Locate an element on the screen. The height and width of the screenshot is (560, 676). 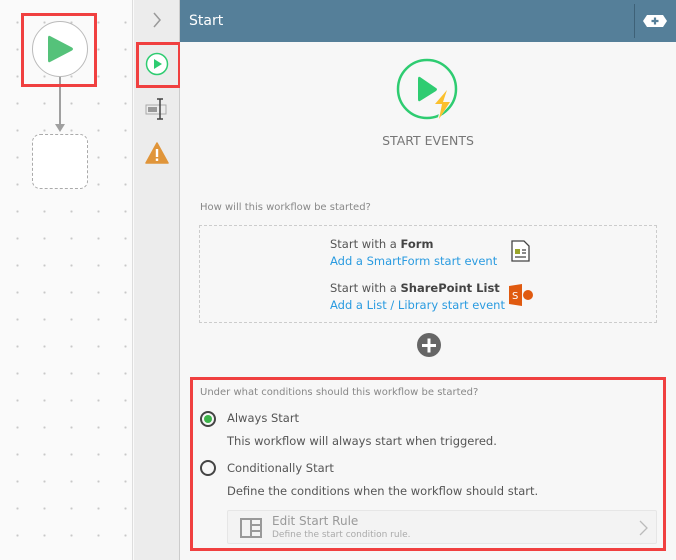
sharepoint-option-prefix: Start with a is located at coordinates (365, 288).